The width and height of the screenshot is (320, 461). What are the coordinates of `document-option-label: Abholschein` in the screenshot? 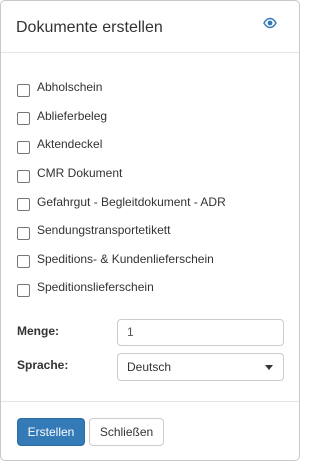 It's located at (69, 87).